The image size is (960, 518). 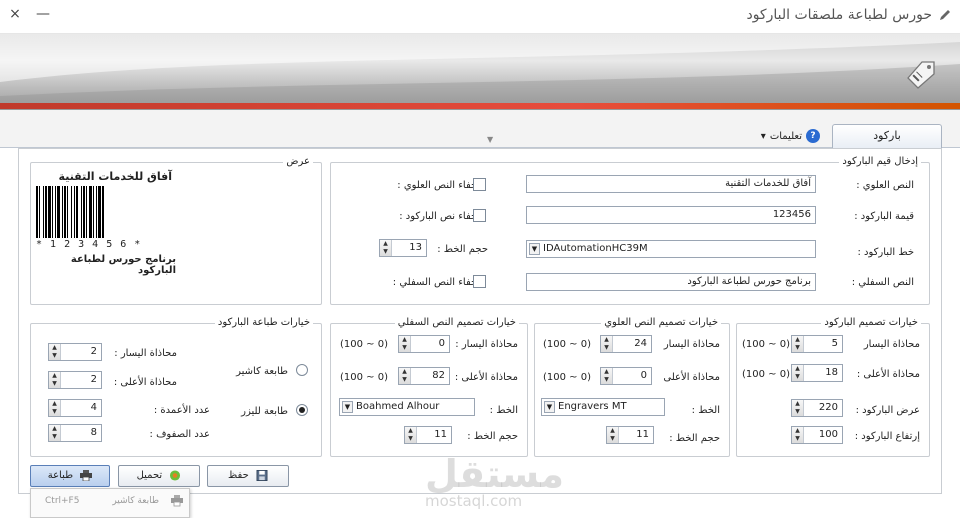 What do you see at coordinates (93, 407) in the screenshot?
I see `columns-value: 4` at bounding box center [93, 407].